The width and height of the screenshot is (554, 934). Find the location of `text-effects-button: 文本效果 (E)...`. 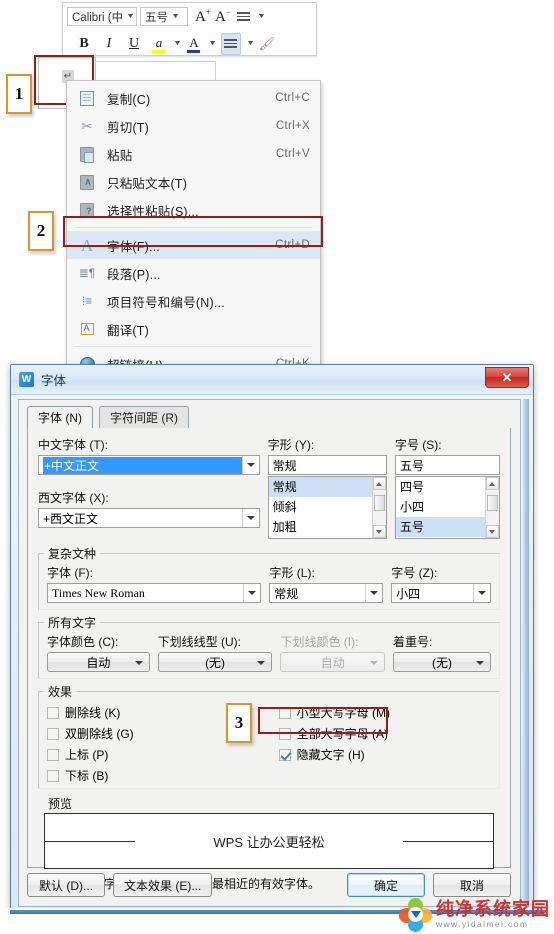

text-effects-button: 文本效果 (E)... is located at coordinates (163, 885).